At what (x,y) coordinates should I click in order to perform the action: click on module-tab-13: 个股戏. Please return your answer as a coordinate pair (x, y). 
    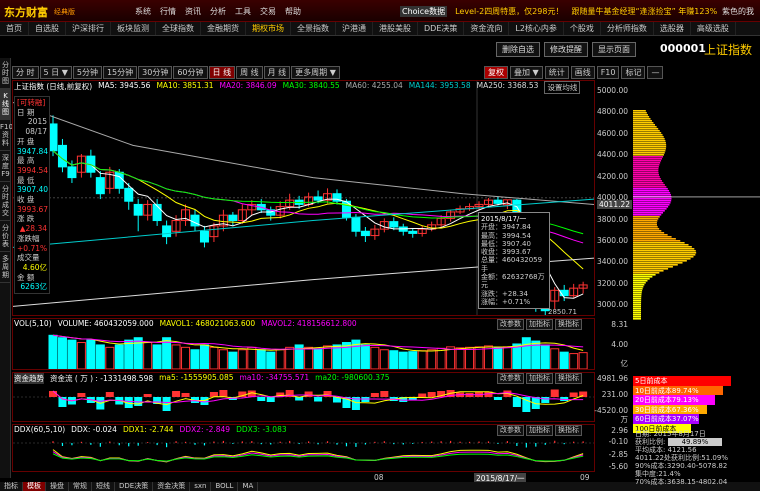
    Looking at the image, I should click on (582, 28).